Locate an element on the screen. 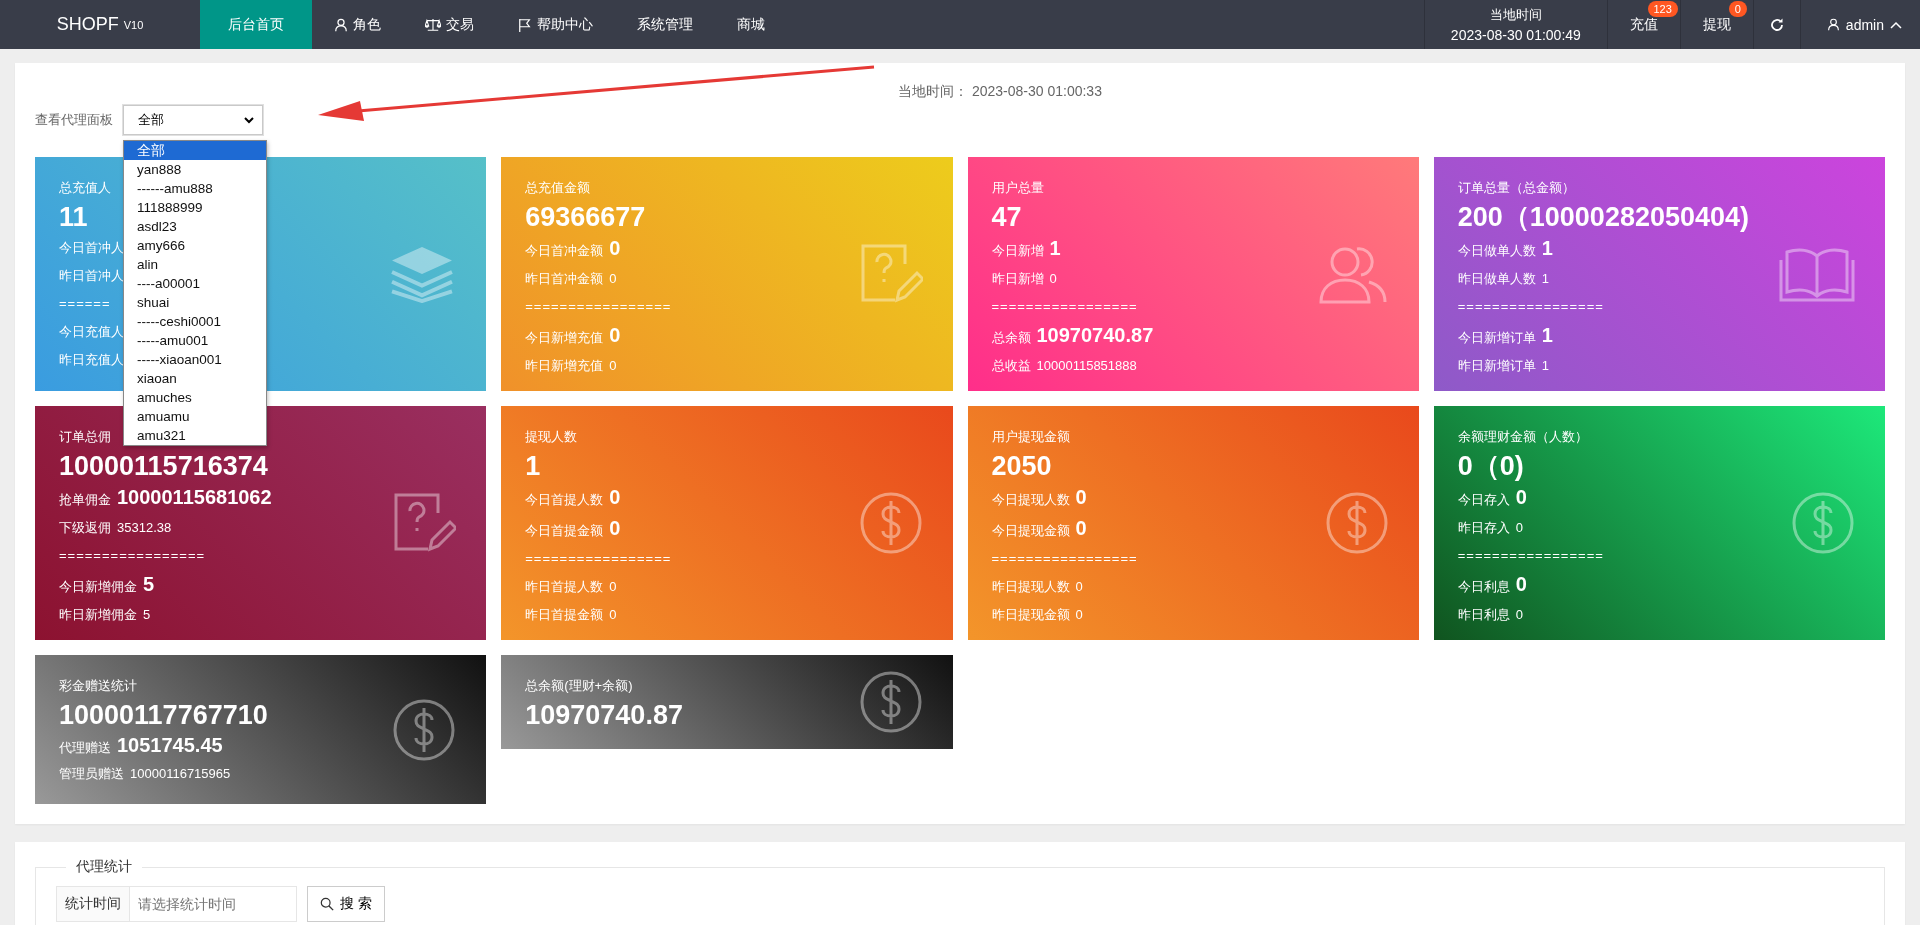  card-value: 10970740.87 is located at coordinates (604, 715).